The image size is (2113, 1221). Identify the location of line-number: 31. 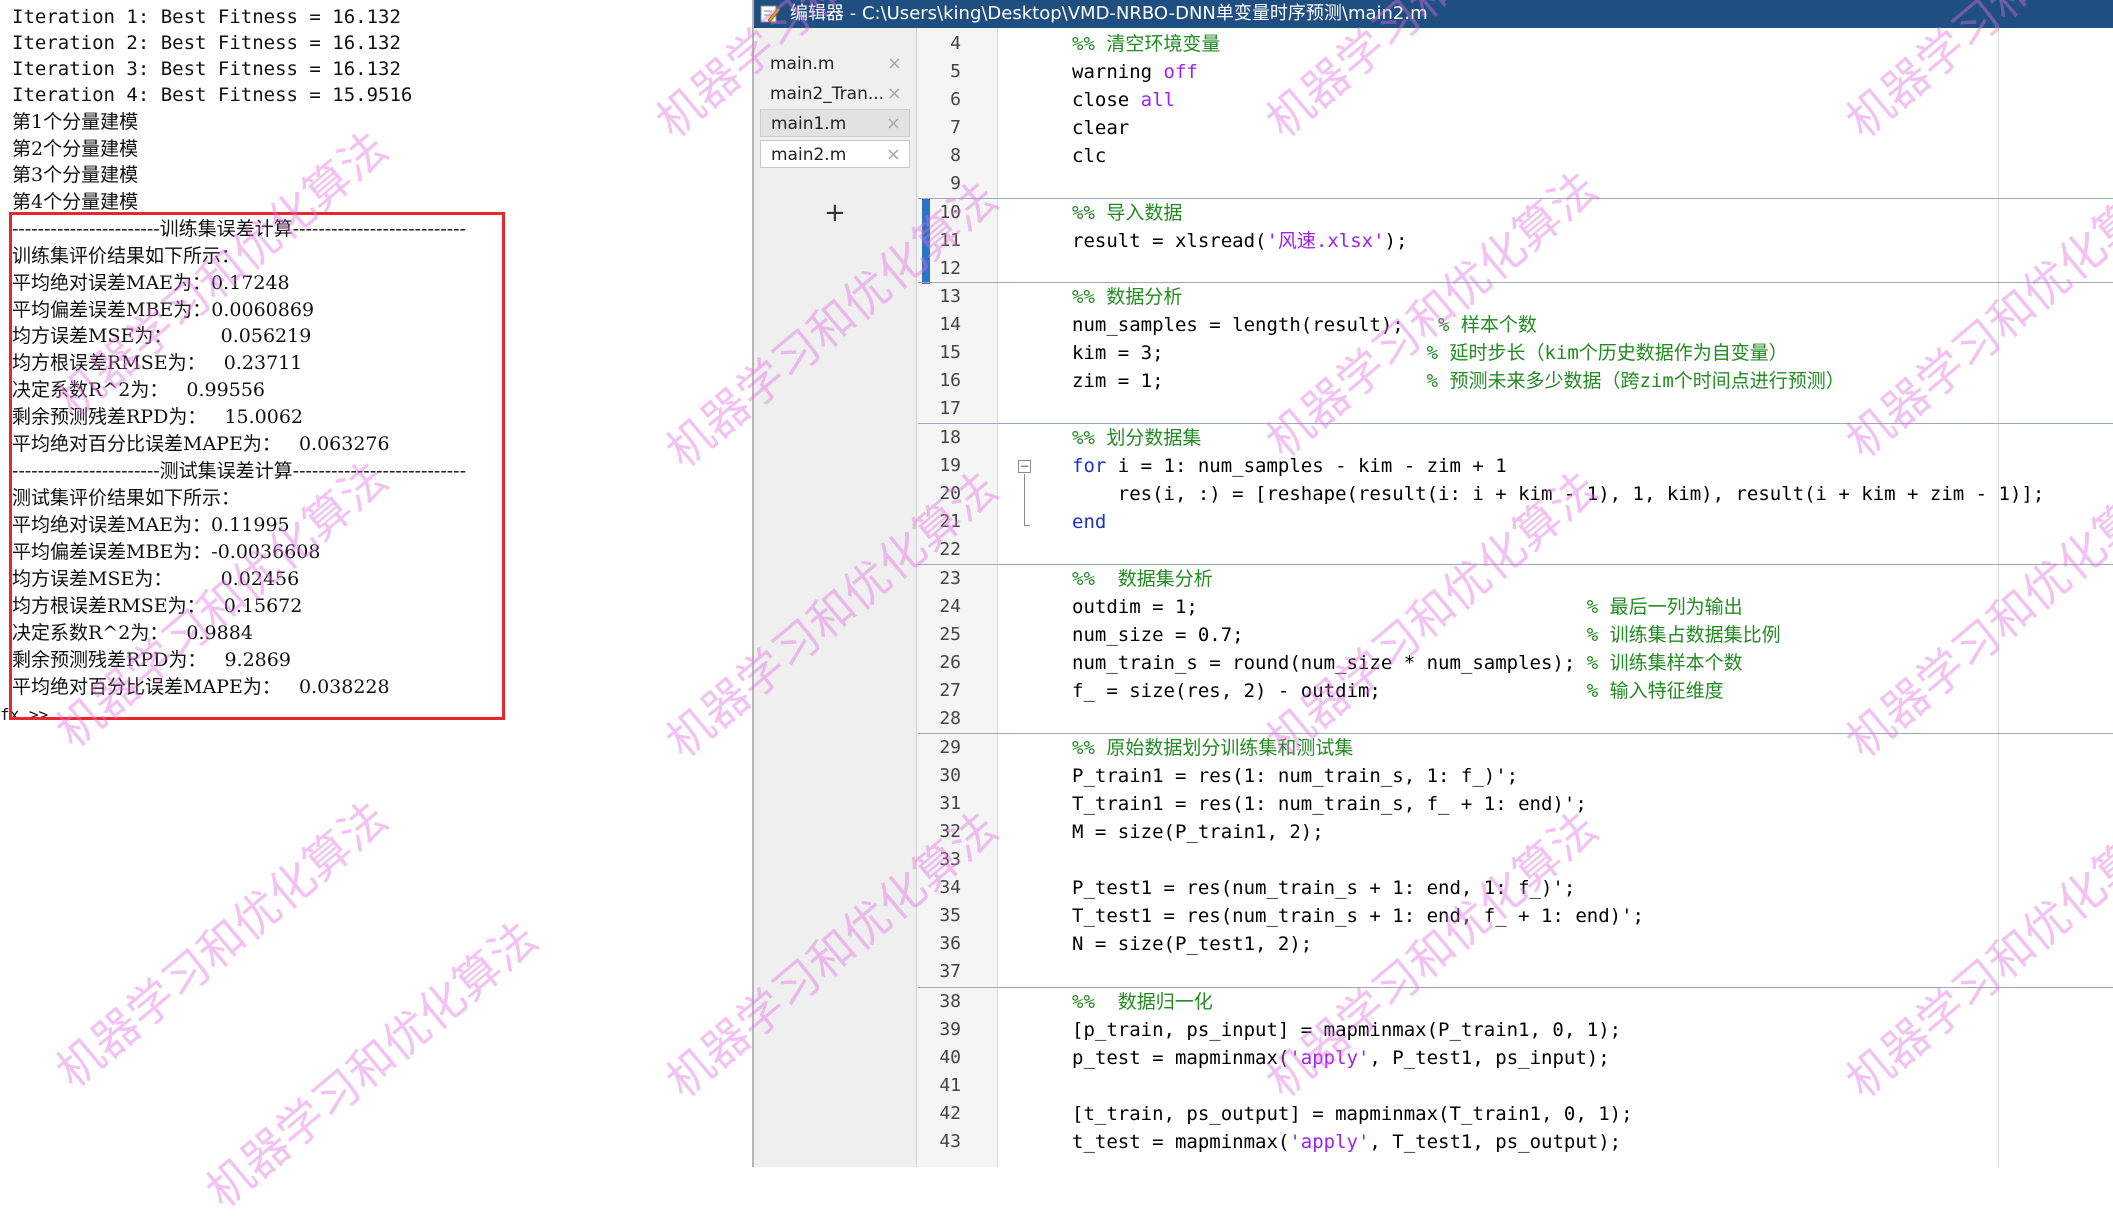
(950, 803).